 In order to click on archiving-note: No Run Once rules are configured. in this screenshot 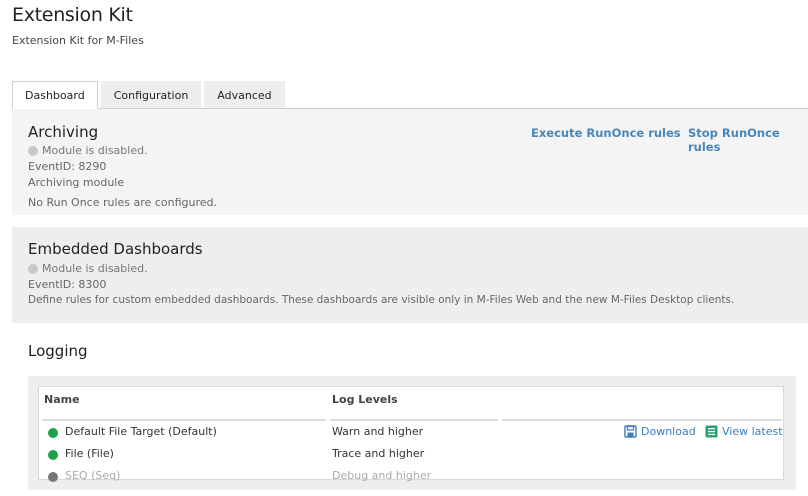, I will do `click(122, 202)`.